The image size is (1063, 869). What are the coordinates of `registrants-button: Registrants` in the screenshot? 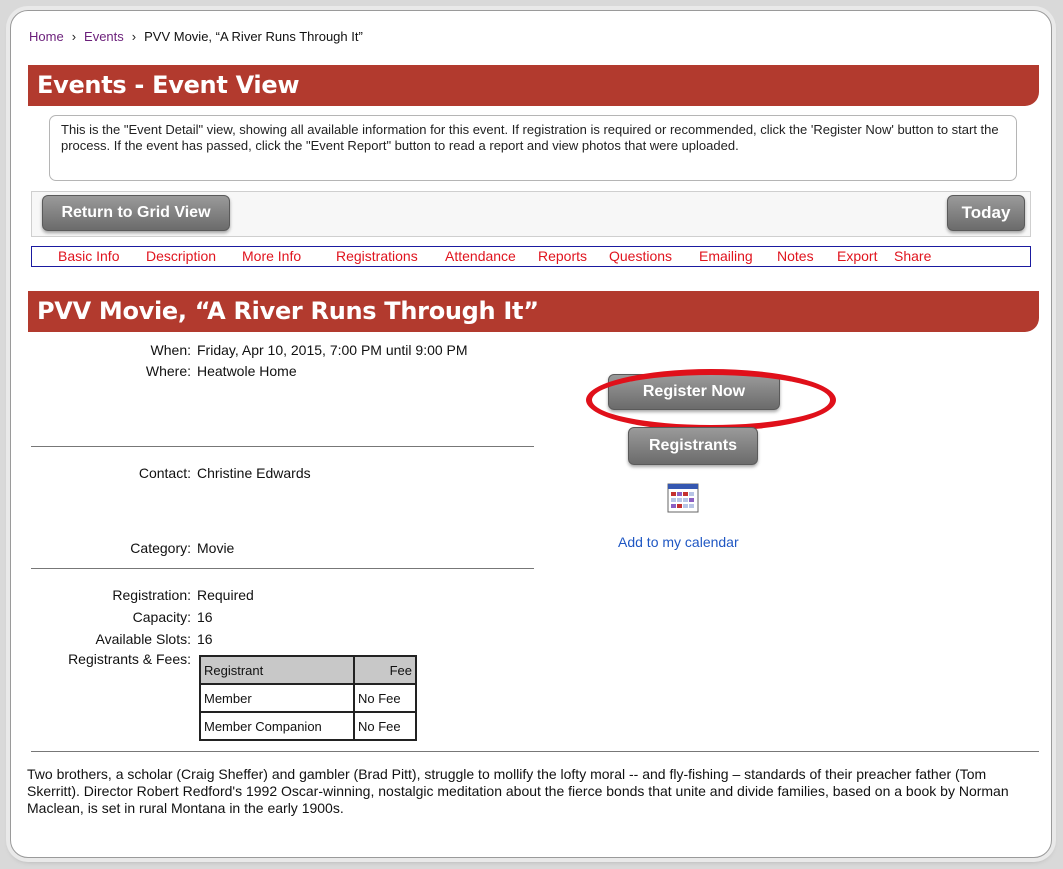 It's located at (693, 446).